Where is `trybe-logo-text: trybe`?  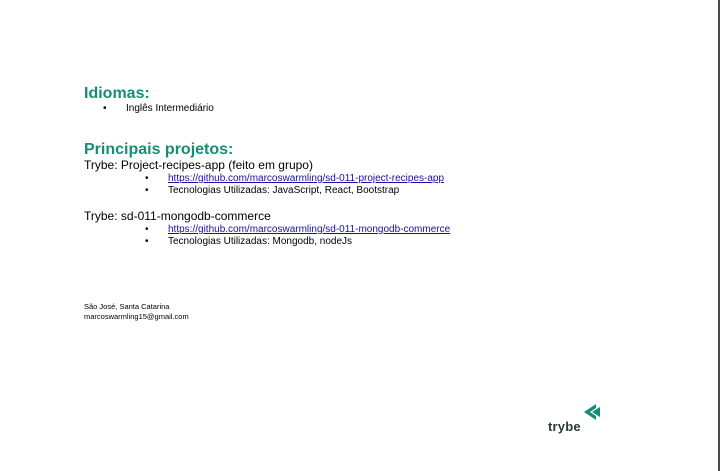 trybe-logo-text: trybe is located at coordinates (564, 426).